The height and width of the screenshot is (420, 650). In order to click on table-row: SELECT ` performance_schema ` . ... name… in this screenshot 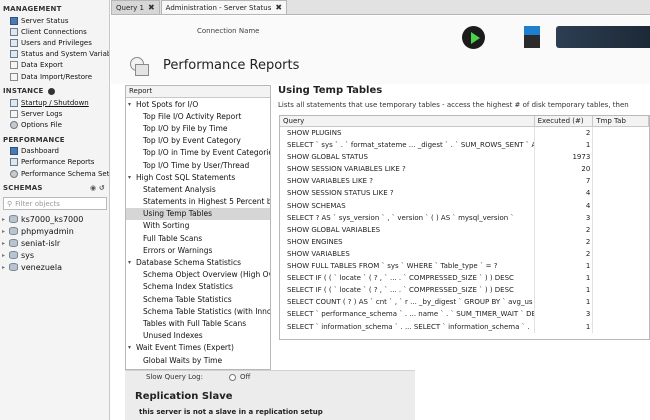, I will do `click(464, 314)`.